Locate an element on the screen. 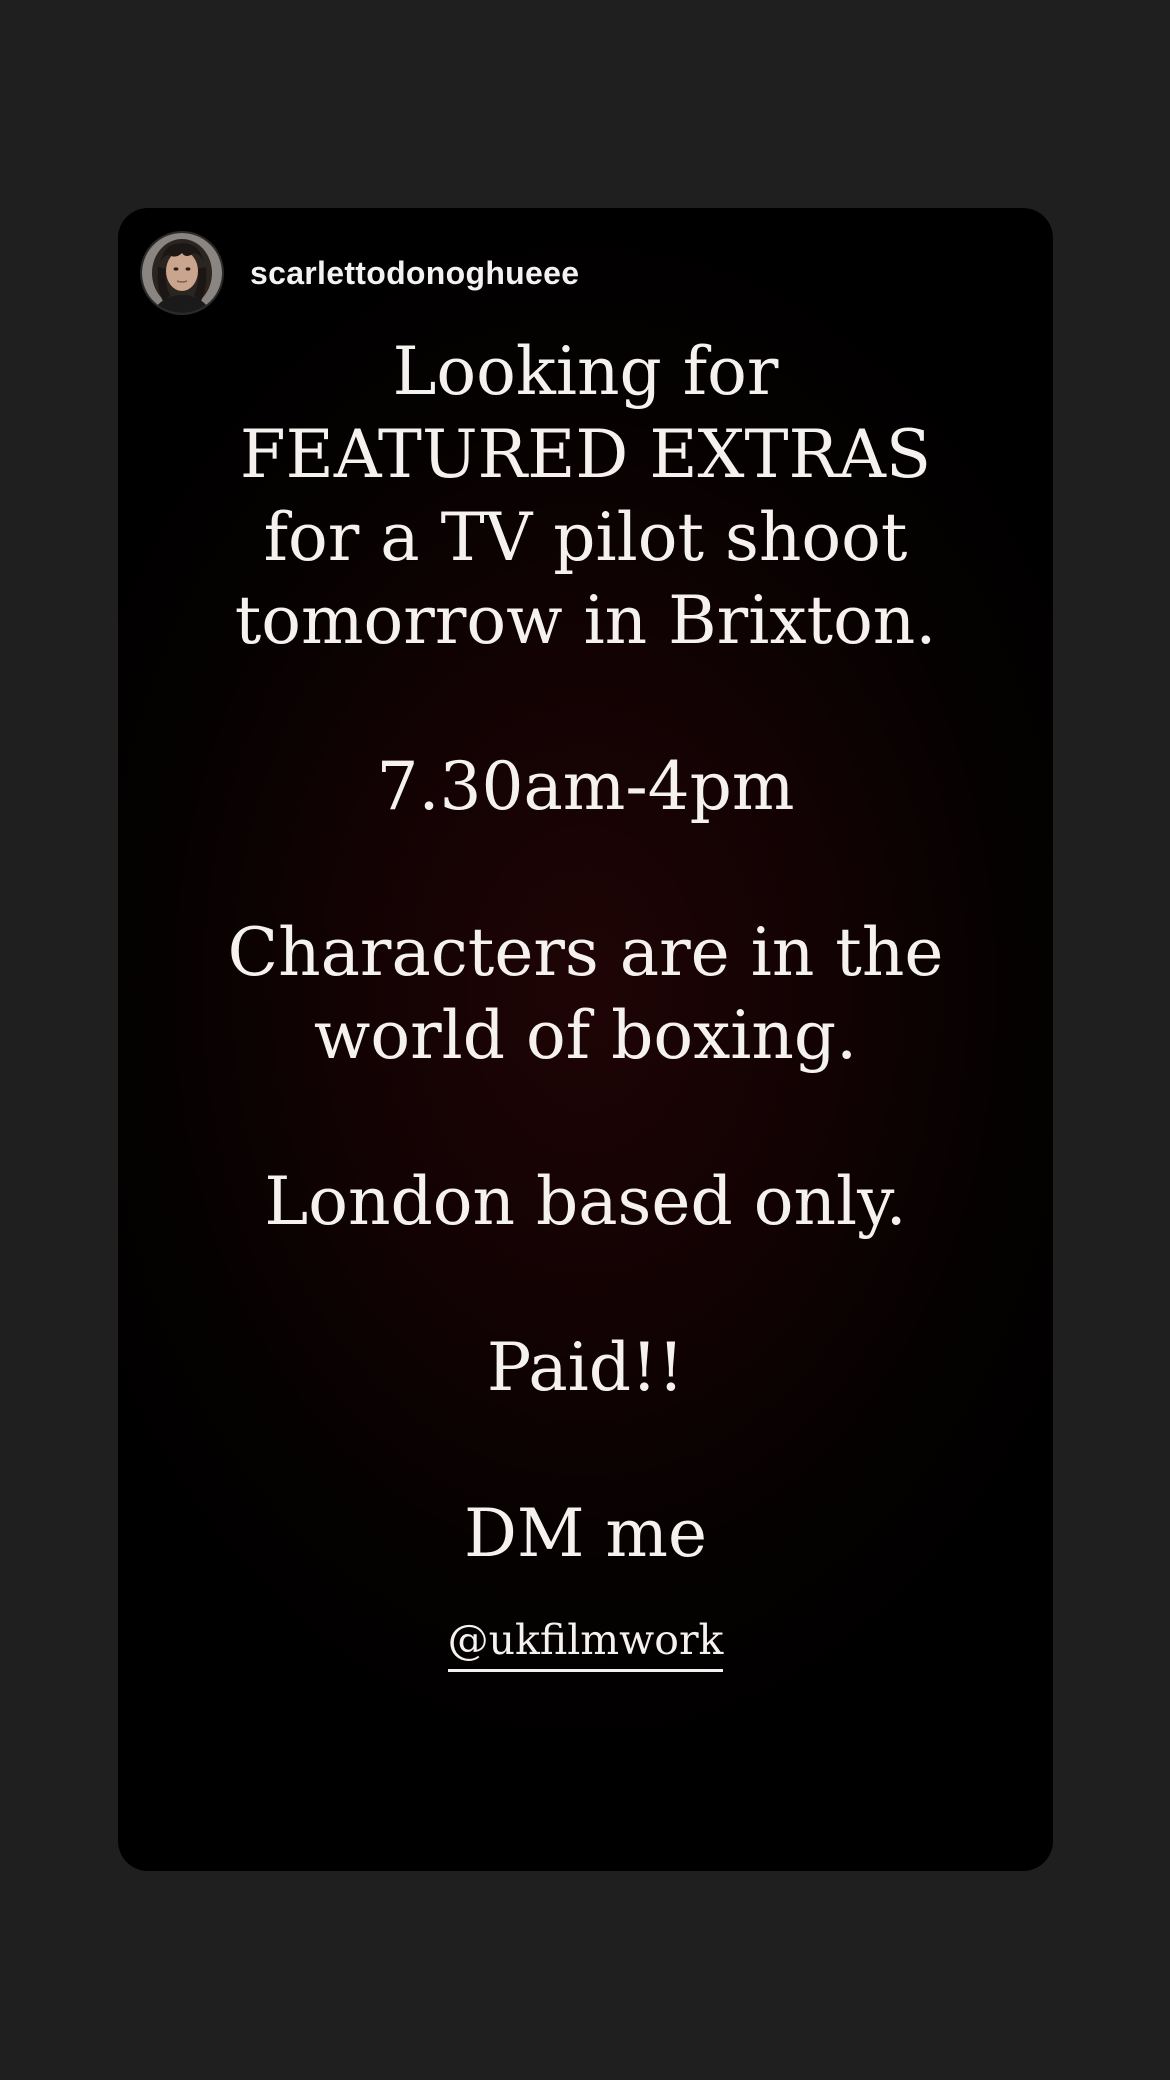 This screenshot has width=1170, height=2080. story-line: 7.30am-4pm is located at coordinates (585, 786).